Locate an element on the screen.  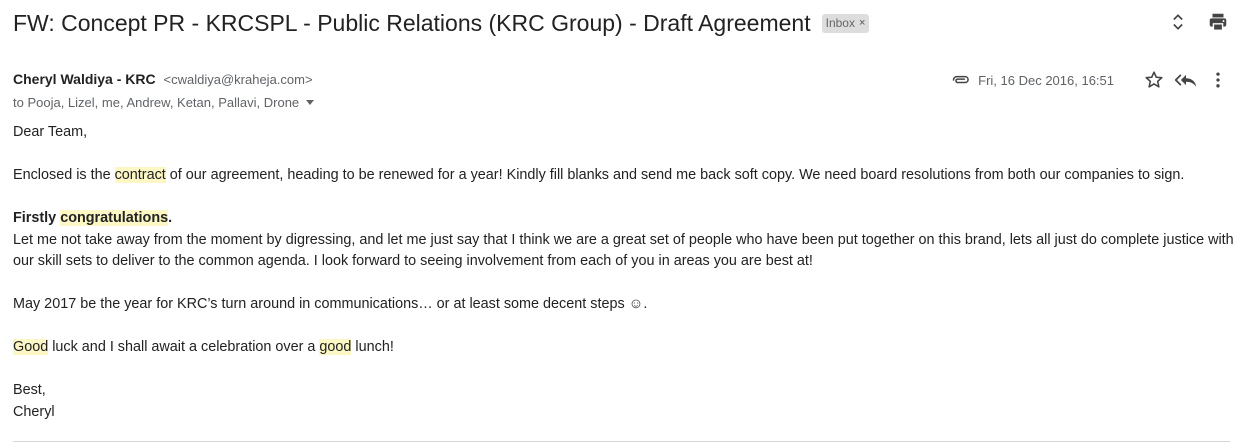
greeting: Dear Team, is located at coordinates (50, 132).